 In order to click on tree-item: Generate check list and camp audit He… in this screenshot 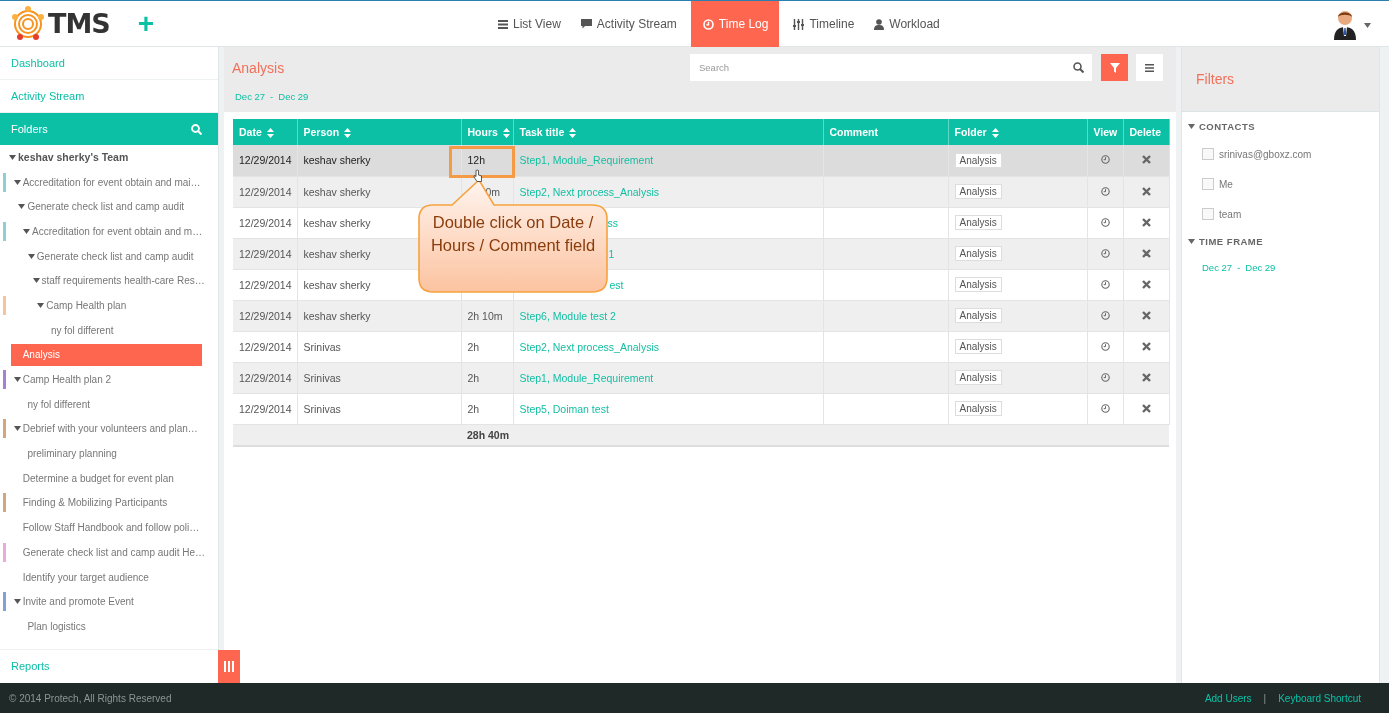, I will do `click(109, 552)`.